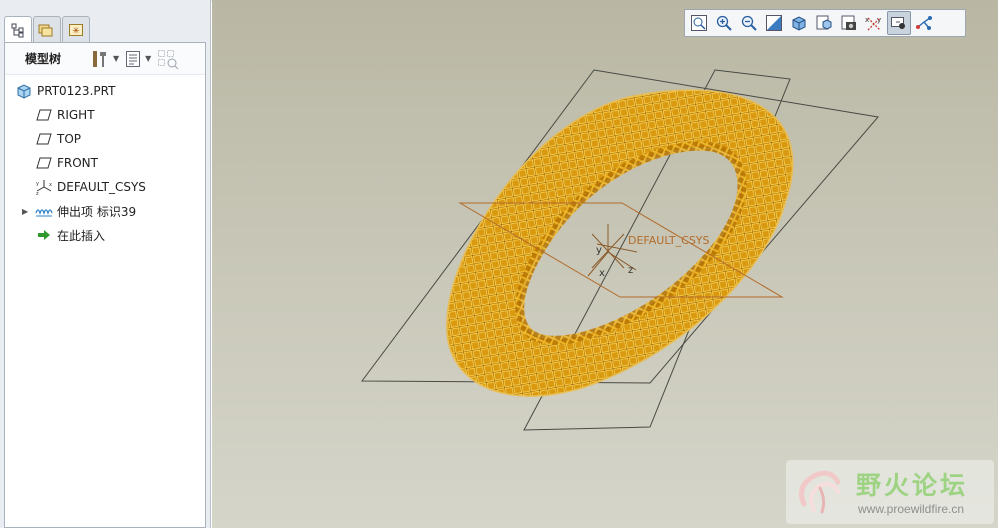 The height and width of the screenshot is (528, 998). Describe the element at coordinates (44, 211) in the screenshot. I see `protrusion-icon` at that location.